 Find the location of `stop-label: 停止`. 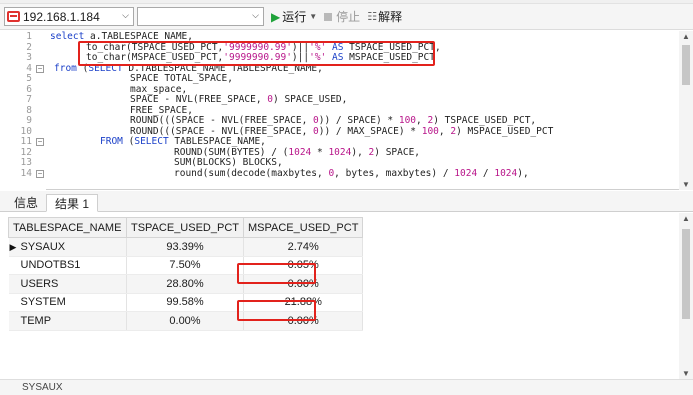

stop-label: 停止 is located at coordinates (348, 17).